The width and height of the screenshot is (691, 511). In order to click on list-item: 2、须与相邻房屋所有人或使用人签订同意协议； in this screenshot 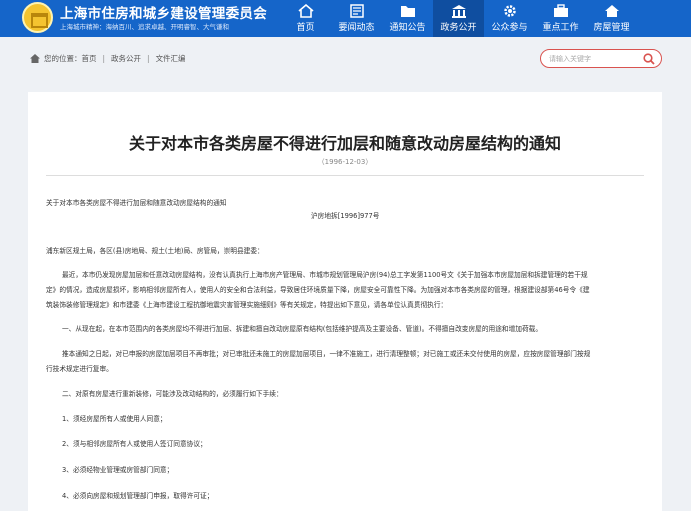, I will do `click(134, 444)`.